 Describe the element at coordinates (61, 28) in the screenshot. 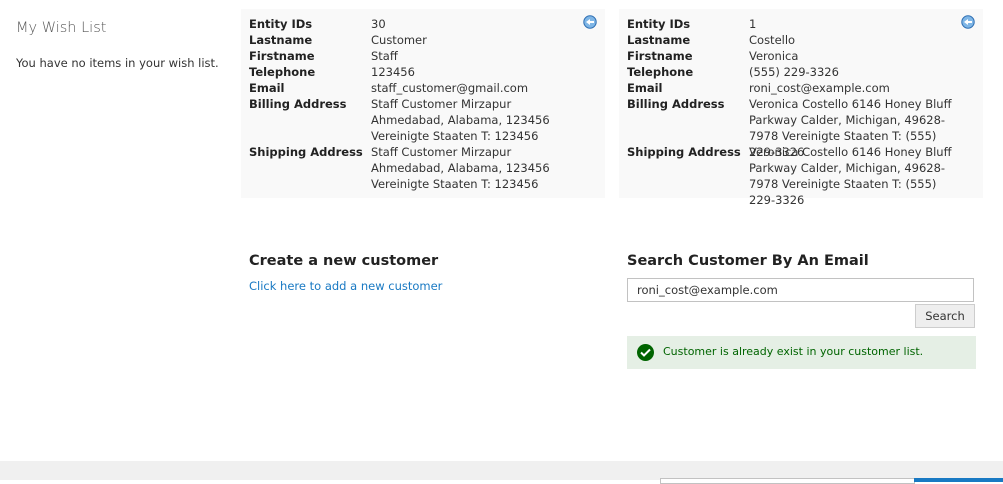

I see `wishlist-title: My Wish List` at that location.